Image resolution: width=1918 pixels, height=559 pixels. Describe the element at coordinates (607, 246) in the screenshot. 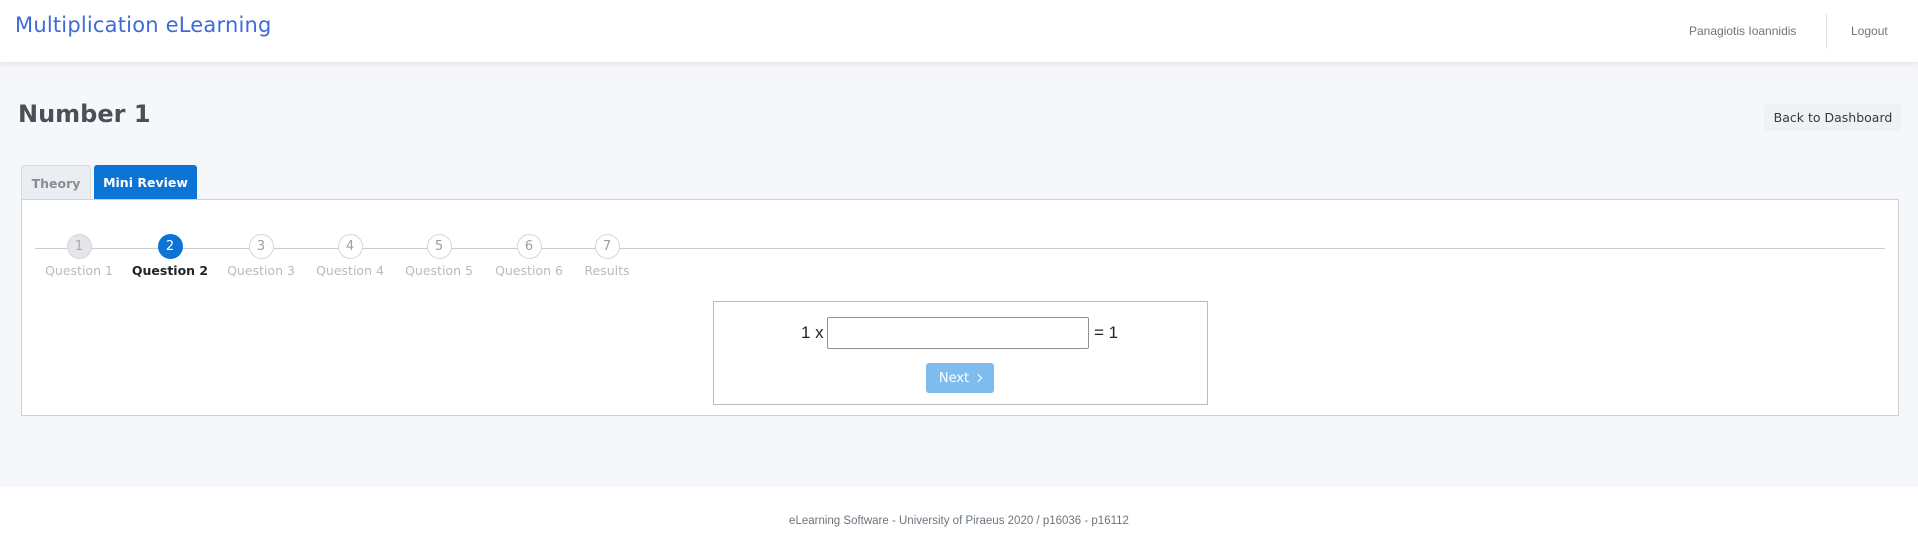

I see `step-number: 7` at that location.